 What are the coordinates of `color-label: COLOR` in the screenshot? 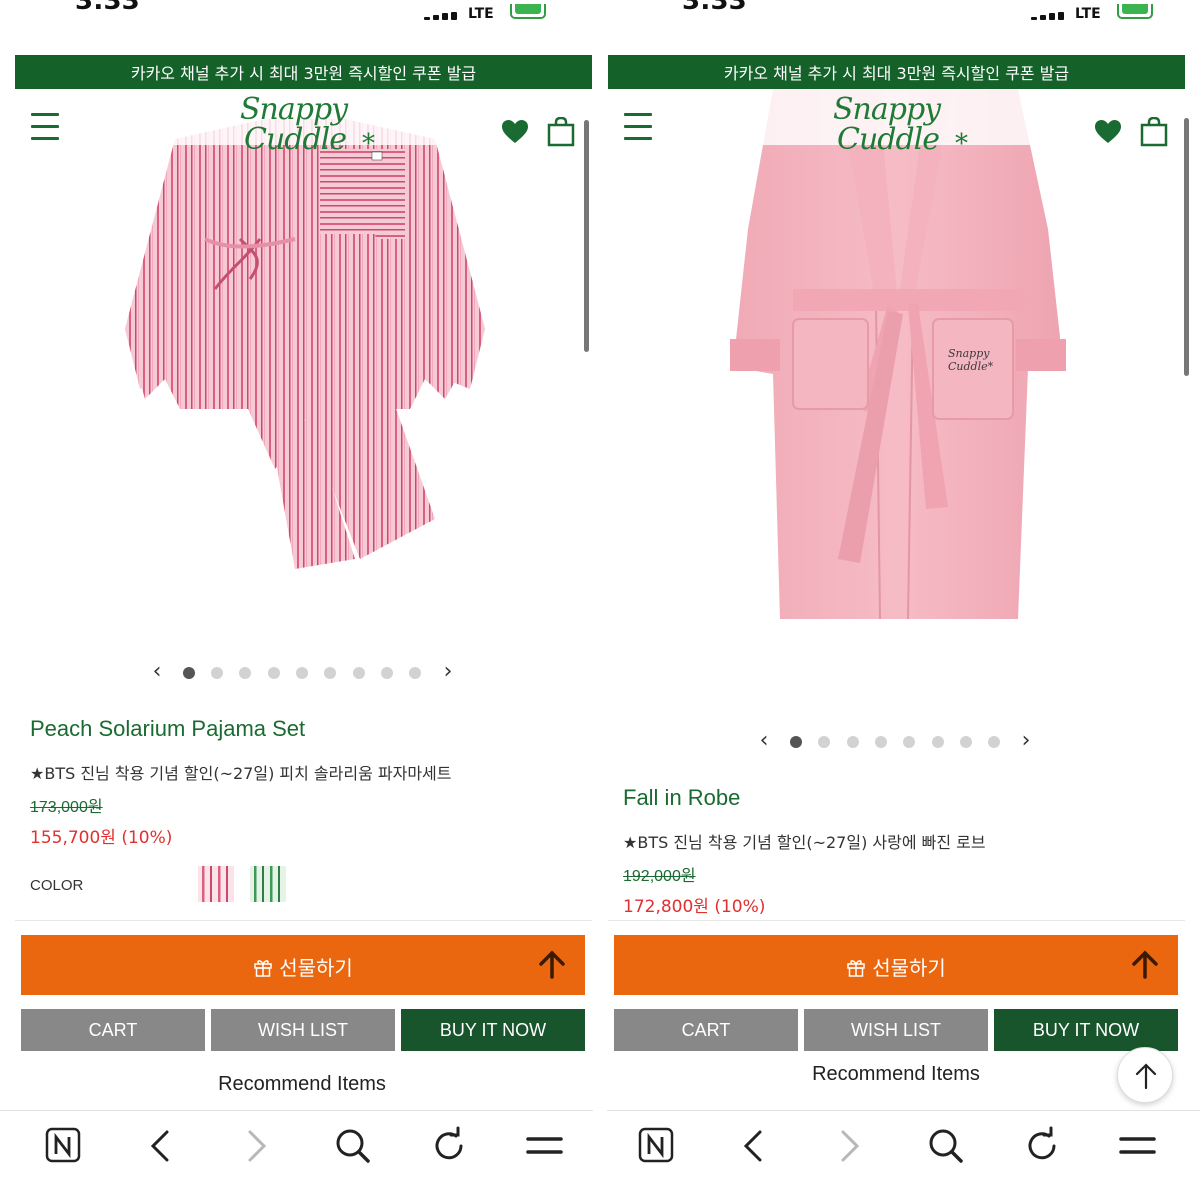 It's located at (57, 885).